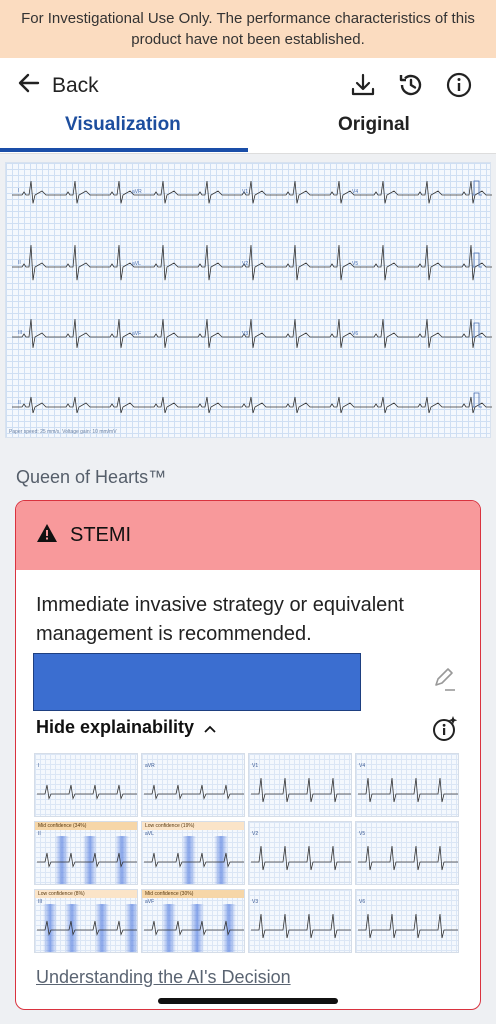  What do you see at coordinates (210, 727) in the screenshot?
I see `chevron-up-icon` at bounding box center [210, 727].